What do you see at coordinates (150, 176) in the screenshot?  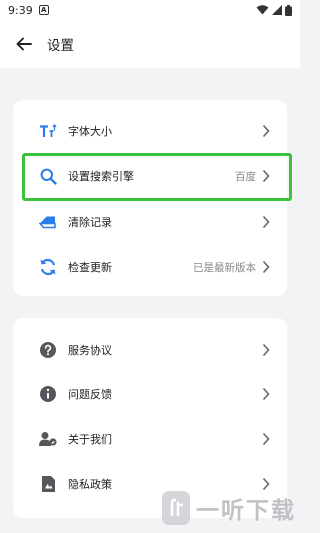 I see `settings-item-search-engine: 设置搜索引擎 百度` at bounding box center [150, 176].